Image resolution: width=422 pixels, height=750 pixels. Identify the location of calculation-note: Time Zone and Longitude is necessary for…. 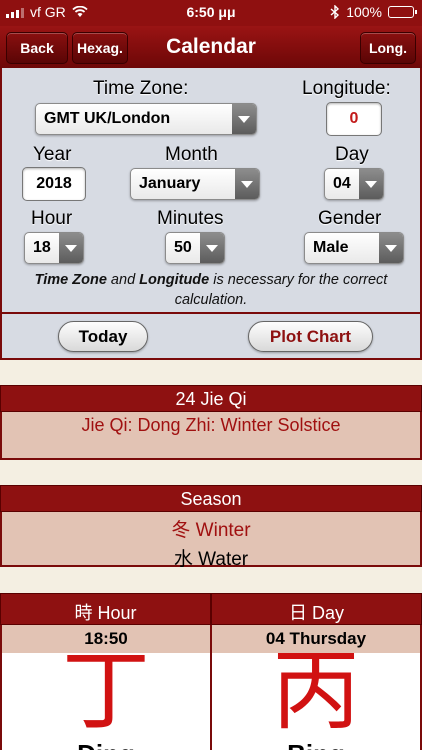
(211, 290).